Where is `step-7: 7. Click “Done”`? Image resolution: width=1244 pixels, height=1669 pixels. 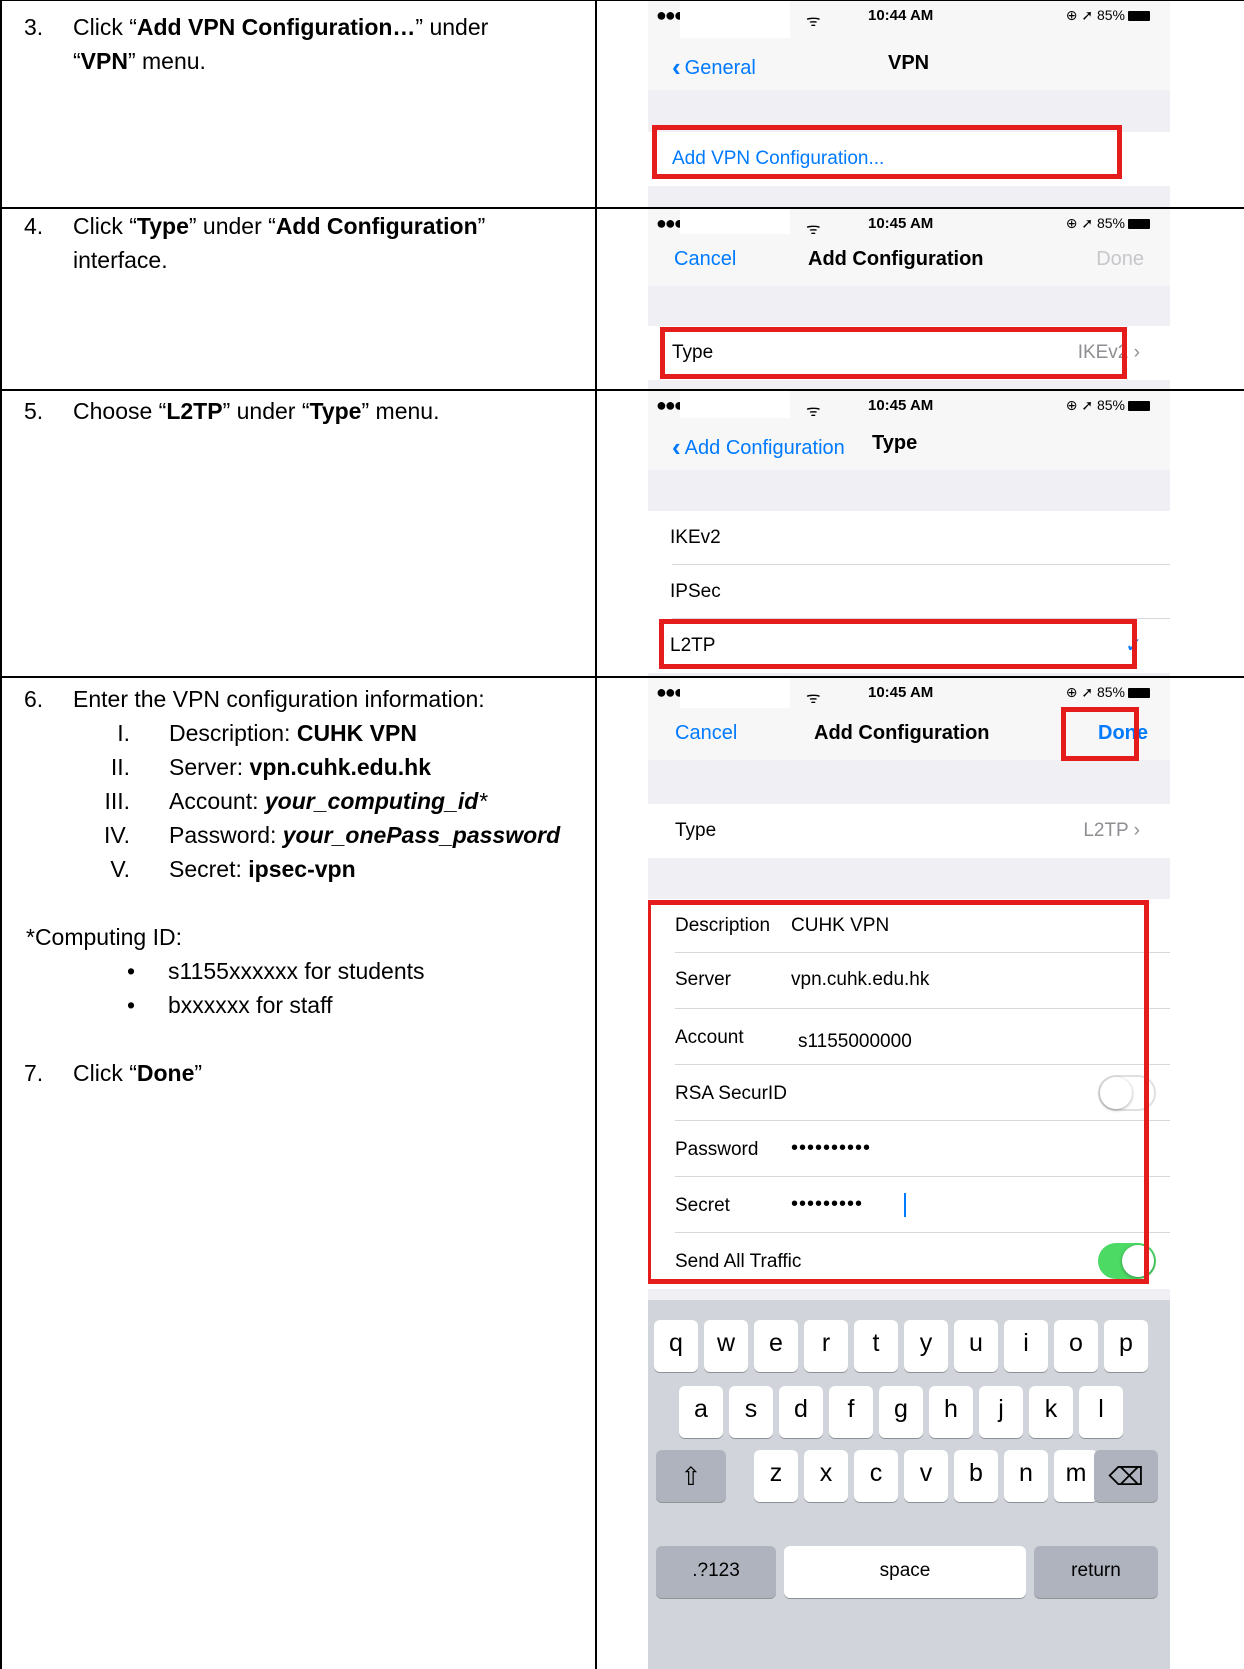 step-7: 7. Click “Done” is located at coordinates (295, 1076).